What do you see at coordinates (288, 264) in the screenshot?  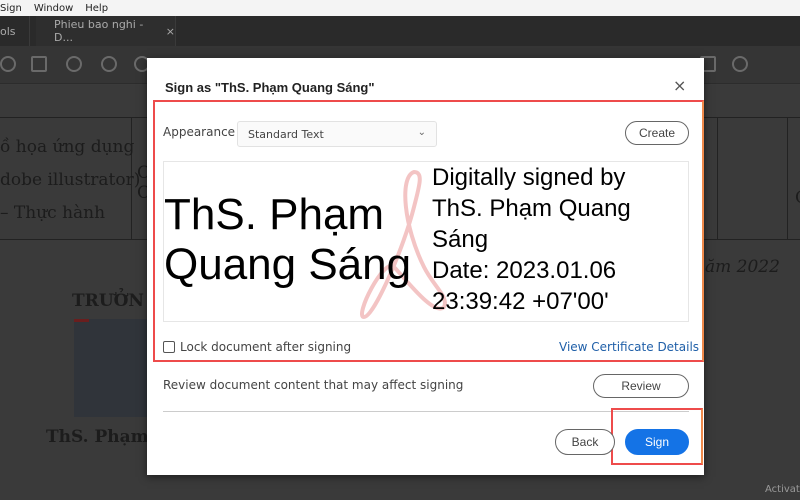 I see `signature-name-line: Quang Sáng` at bounding box center [288, 264].